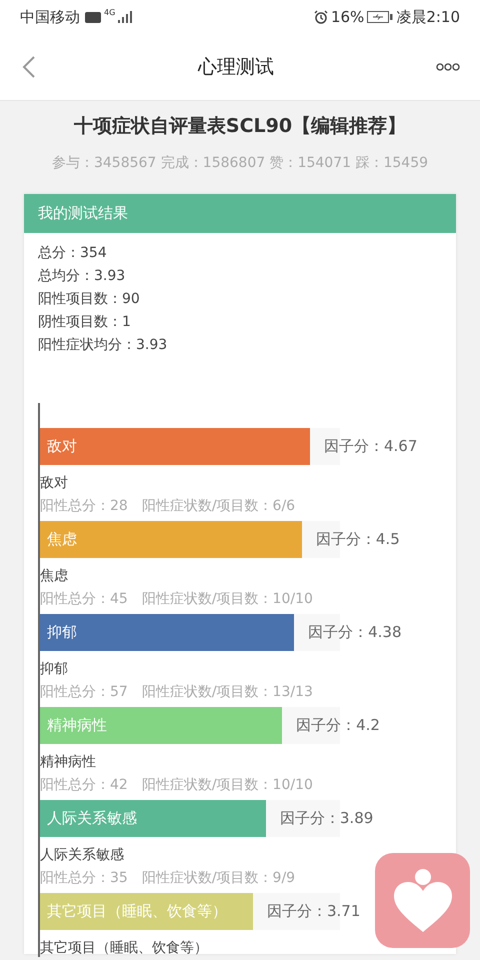  I want to click on factor-bar: 敌对, so click(175, 446).